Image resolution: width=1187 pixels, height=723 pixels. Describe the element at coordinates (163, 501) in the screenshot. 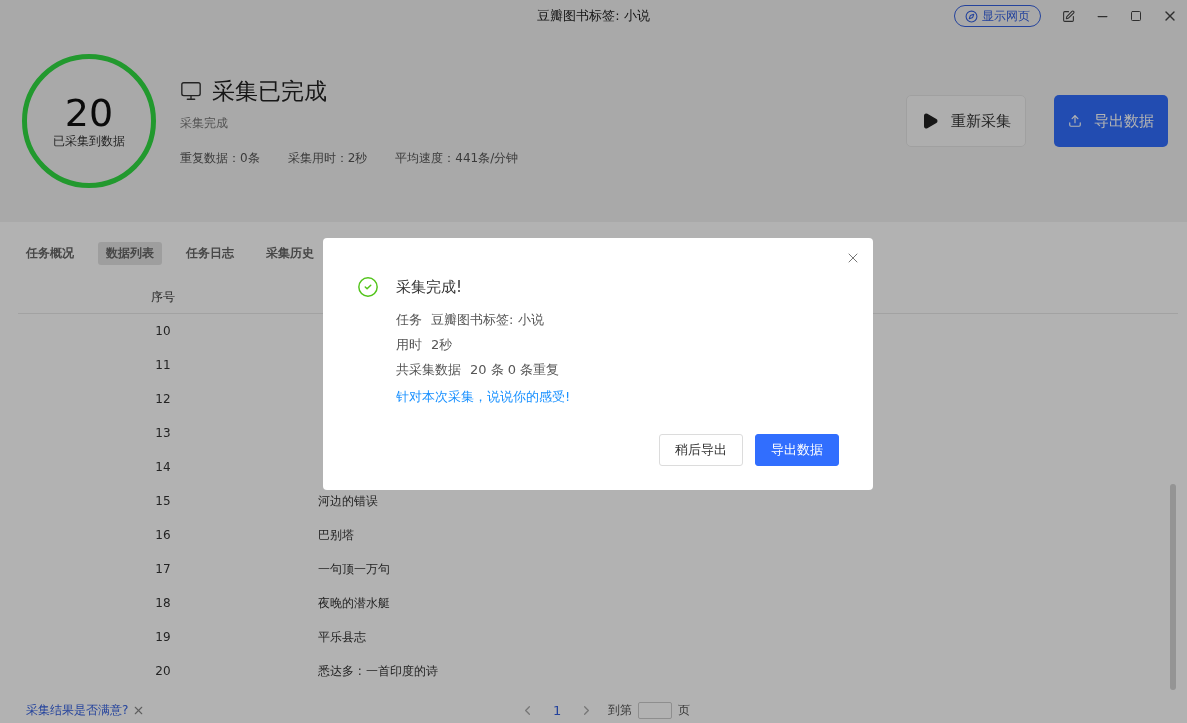

I see `table-cell-text: 15` at that location.